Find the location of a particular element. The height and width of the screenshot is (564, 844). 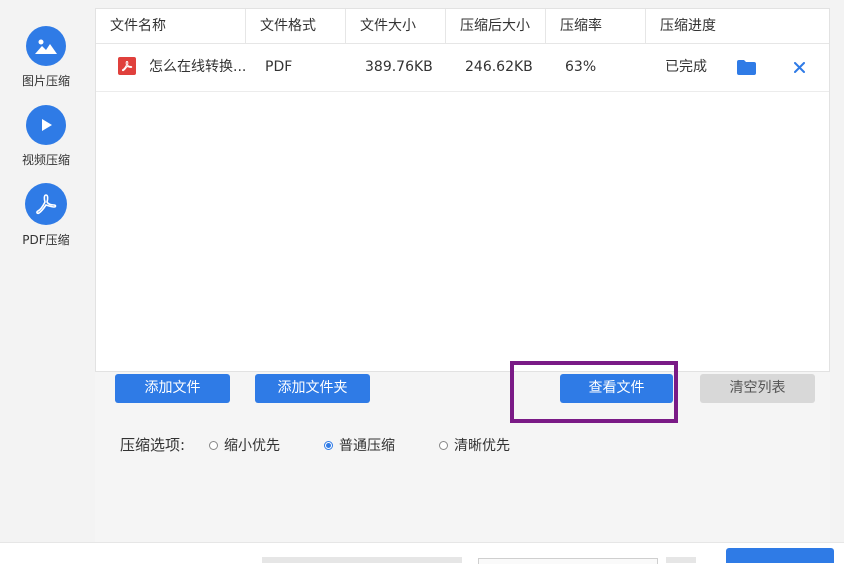

compression-status: 已完成 is located at coordinates (686, 67).